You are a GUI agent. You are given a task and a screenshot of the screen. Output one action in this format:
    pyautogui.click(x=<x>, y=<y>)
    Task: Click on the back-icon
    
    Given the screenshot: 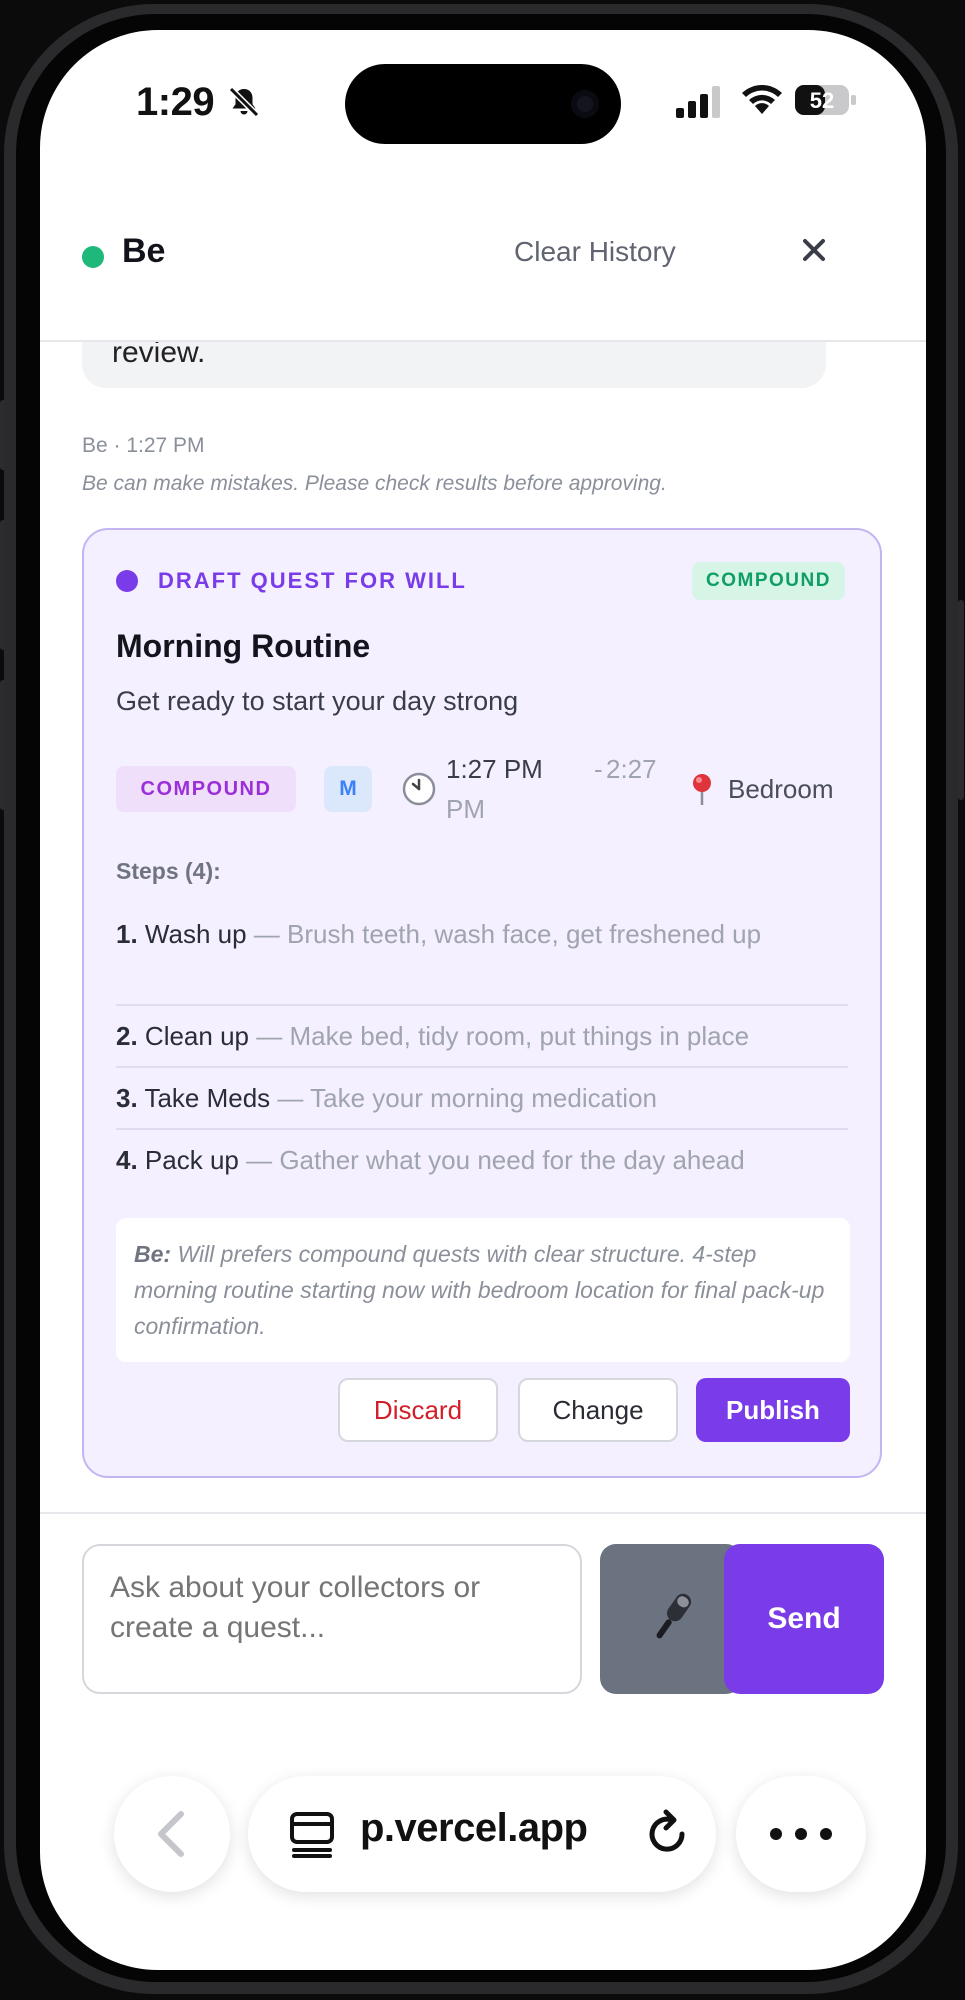 What is the action you would take?
    pyautogui.click(x=171, y=1834)
    